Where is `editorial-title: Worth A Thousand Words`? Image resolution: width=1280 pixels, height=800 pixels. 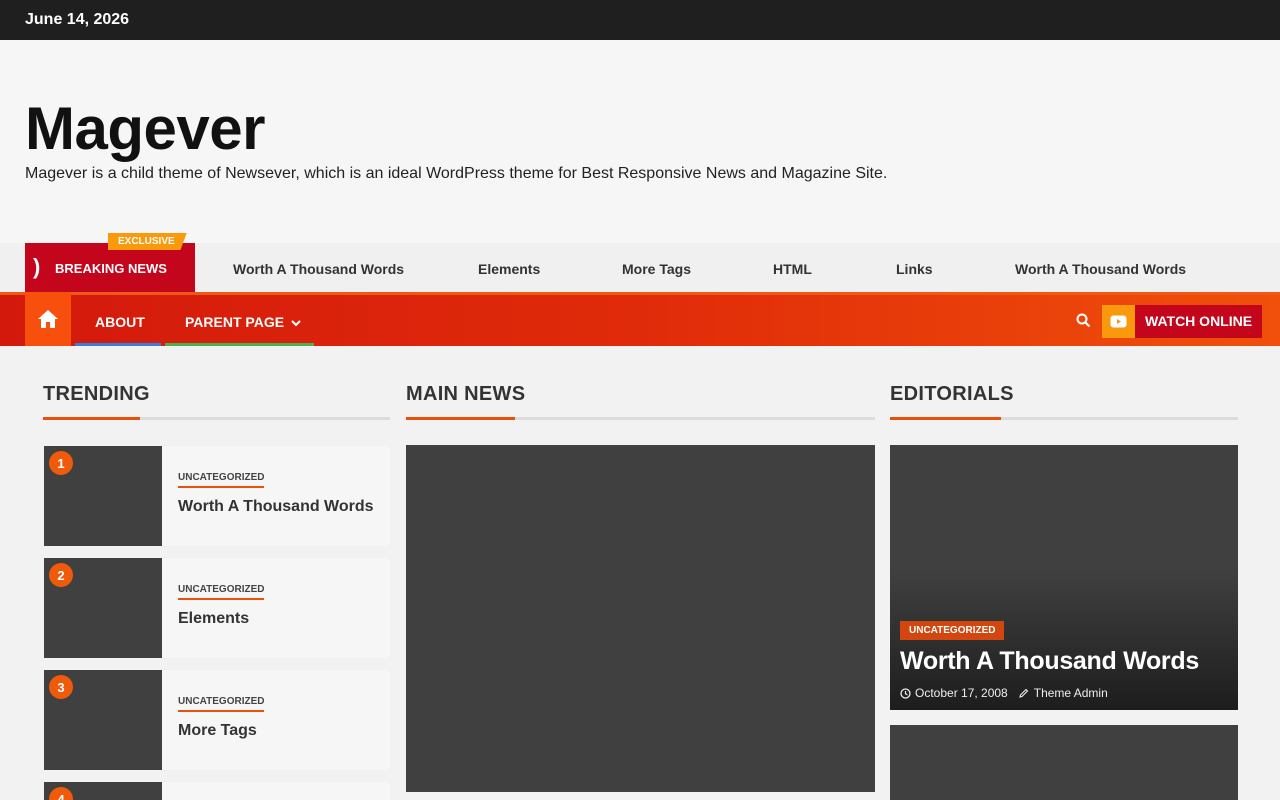 editorial-title: Worth A Thousand Words is located at coordinates (1049, 661).